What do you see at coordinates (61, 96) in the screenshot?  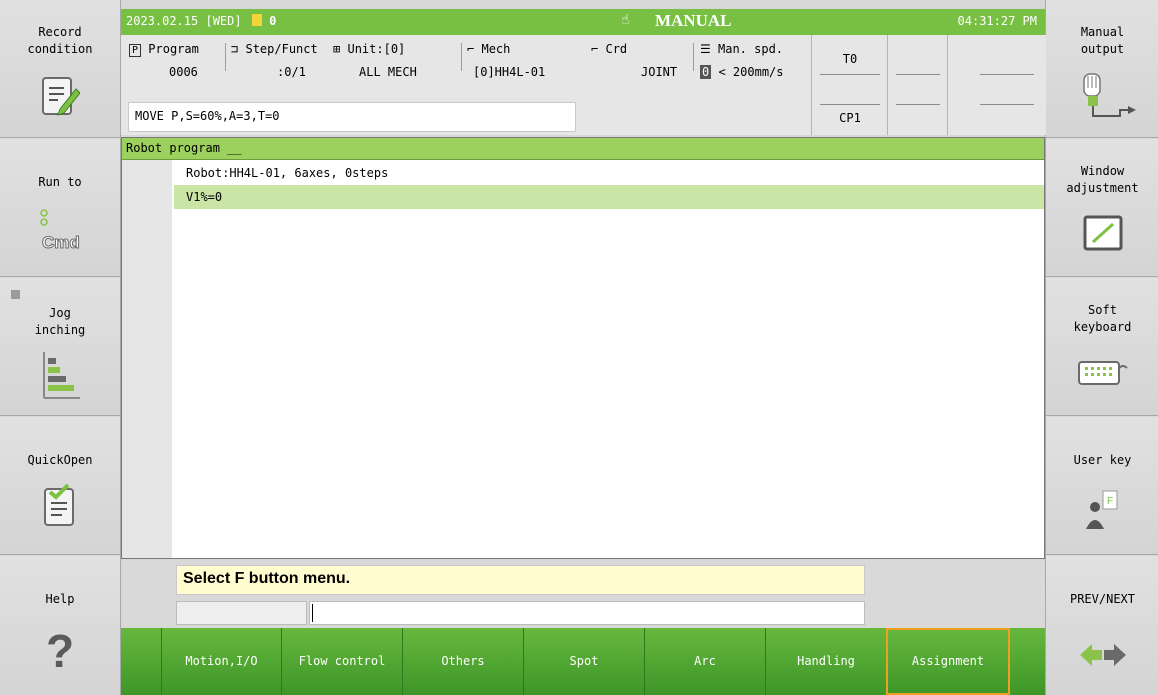 I see `record-condition-icon` at bounding box center [61, 96].